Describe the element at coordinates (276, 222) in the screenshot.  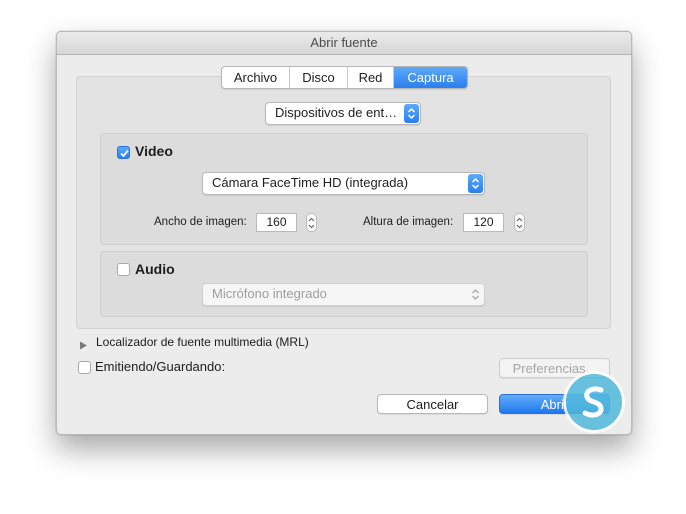
I see `width-input: 160` at that location.